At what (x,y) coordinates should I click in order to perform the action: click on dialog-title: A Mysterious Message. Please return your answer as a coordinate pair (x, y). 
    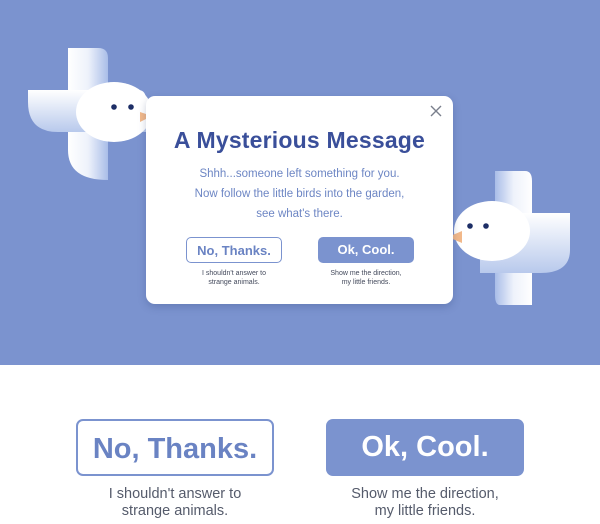
    Looking at the image, I should click on (299, 140).